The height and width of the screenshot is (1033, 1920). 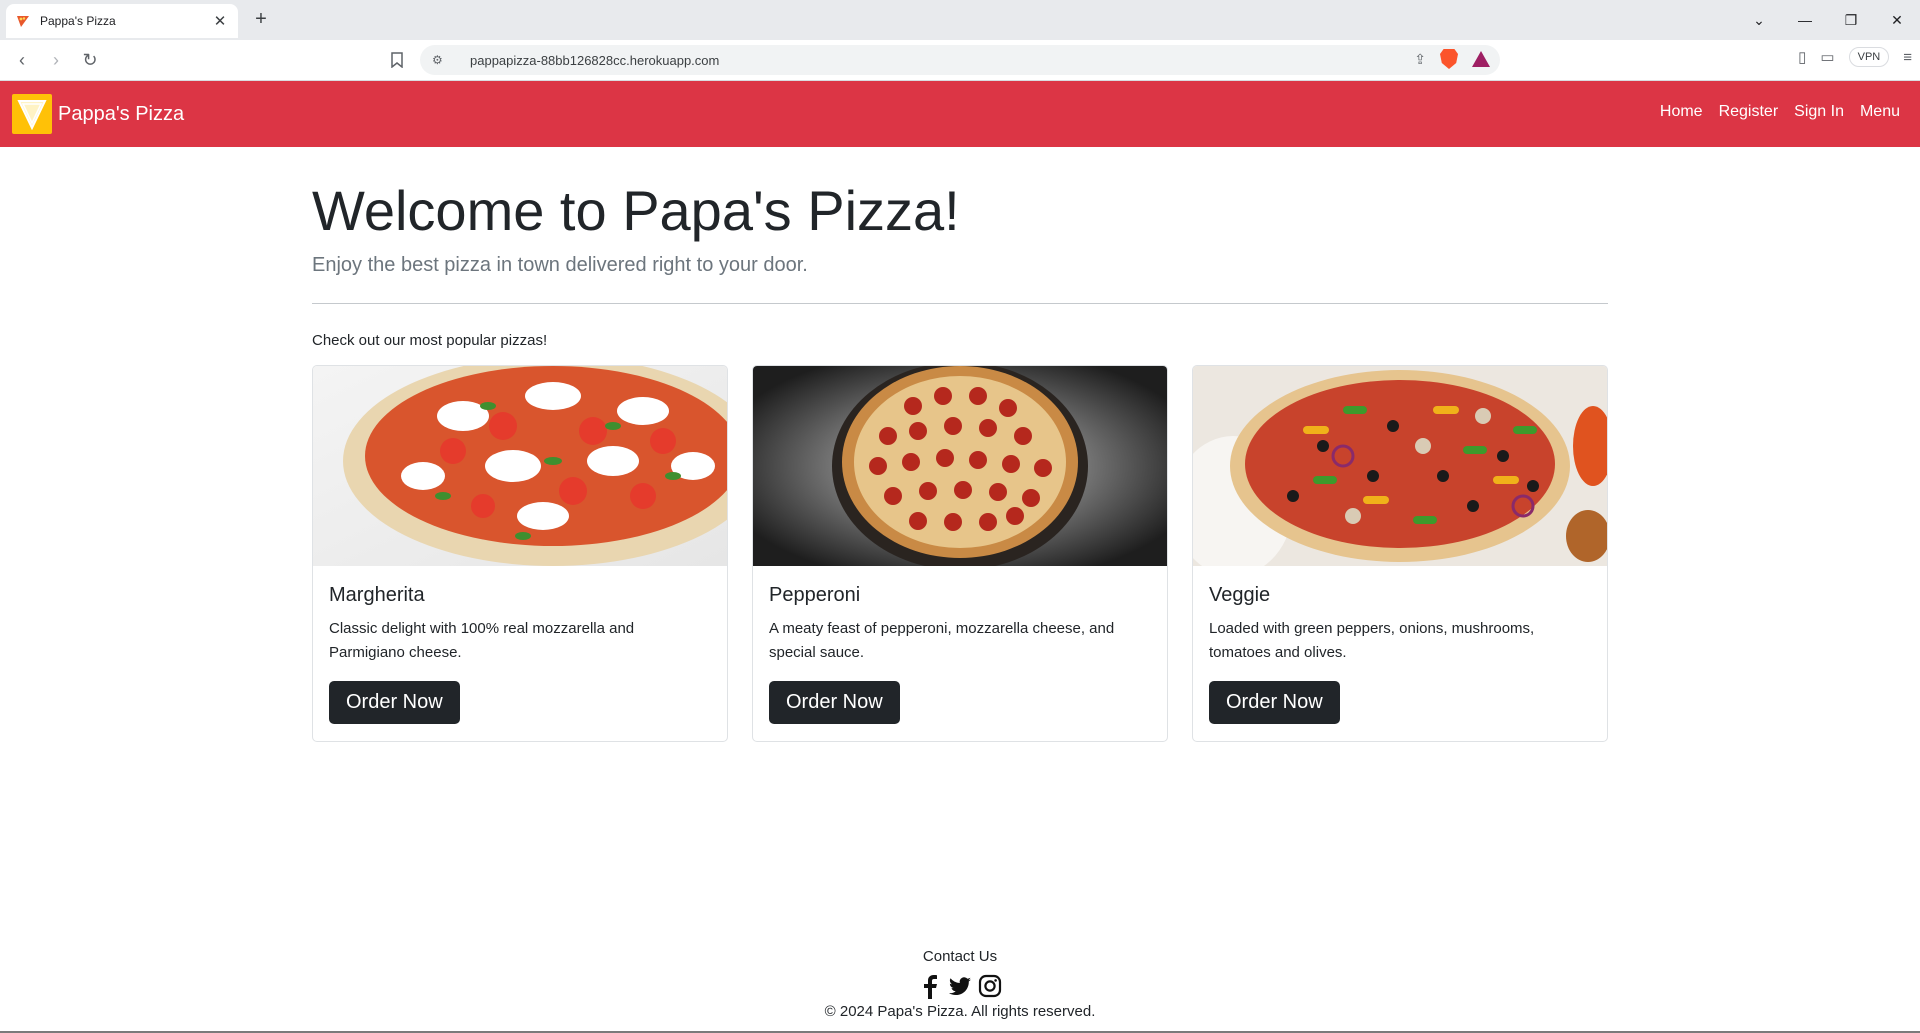 I want to click on tab-title: Pappa's Pizza, so click(x=78, y=21).